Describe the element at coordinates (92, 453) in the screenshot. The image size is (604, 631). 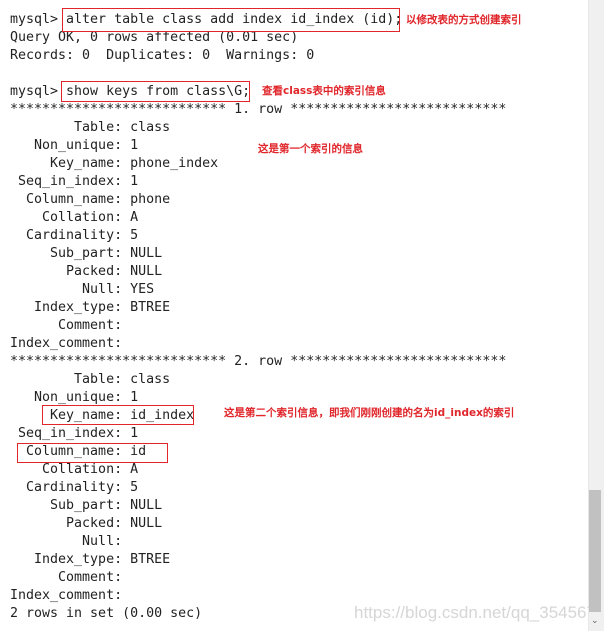
I see `highlight-column-name` at that location.